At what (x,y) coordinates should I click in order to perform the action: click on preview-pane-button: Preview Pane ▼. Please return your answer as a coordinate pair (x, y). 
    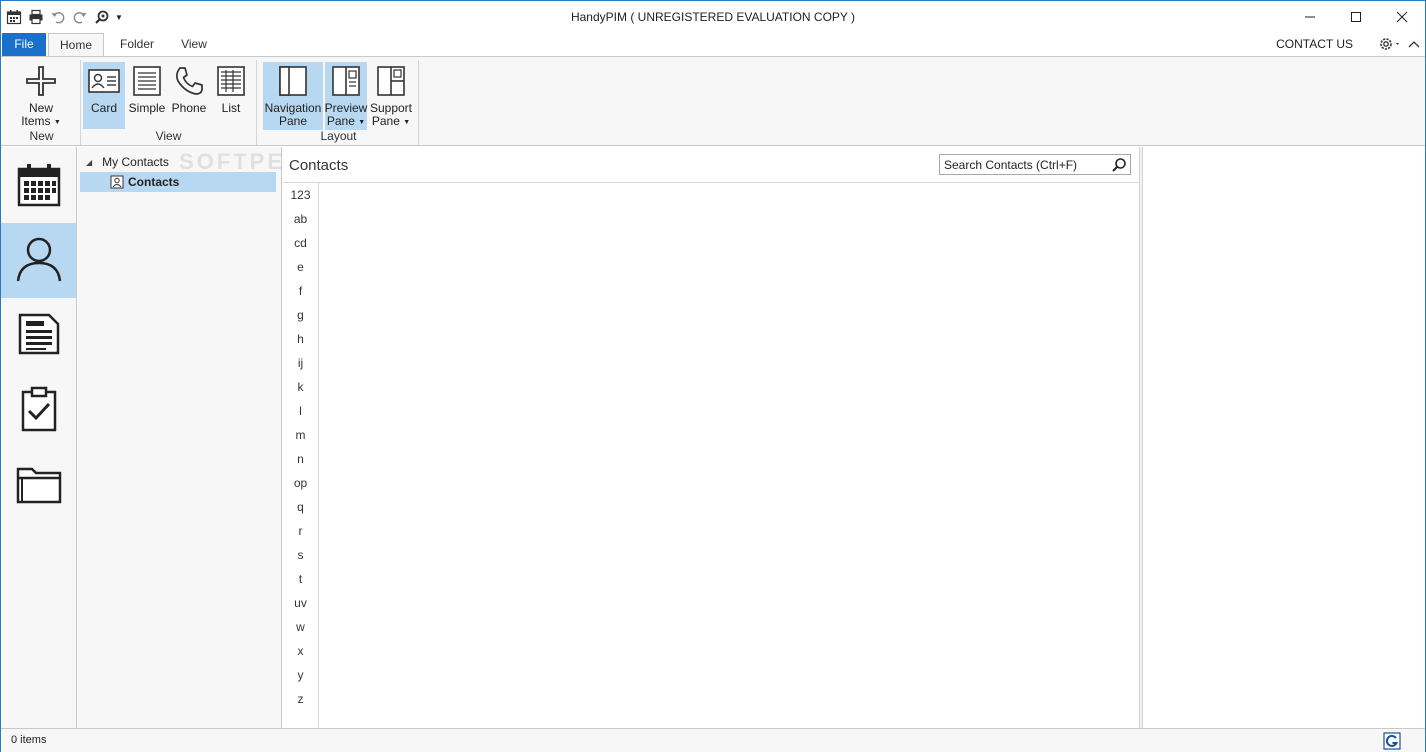
    Looking at the image, I should click on (346, 96).